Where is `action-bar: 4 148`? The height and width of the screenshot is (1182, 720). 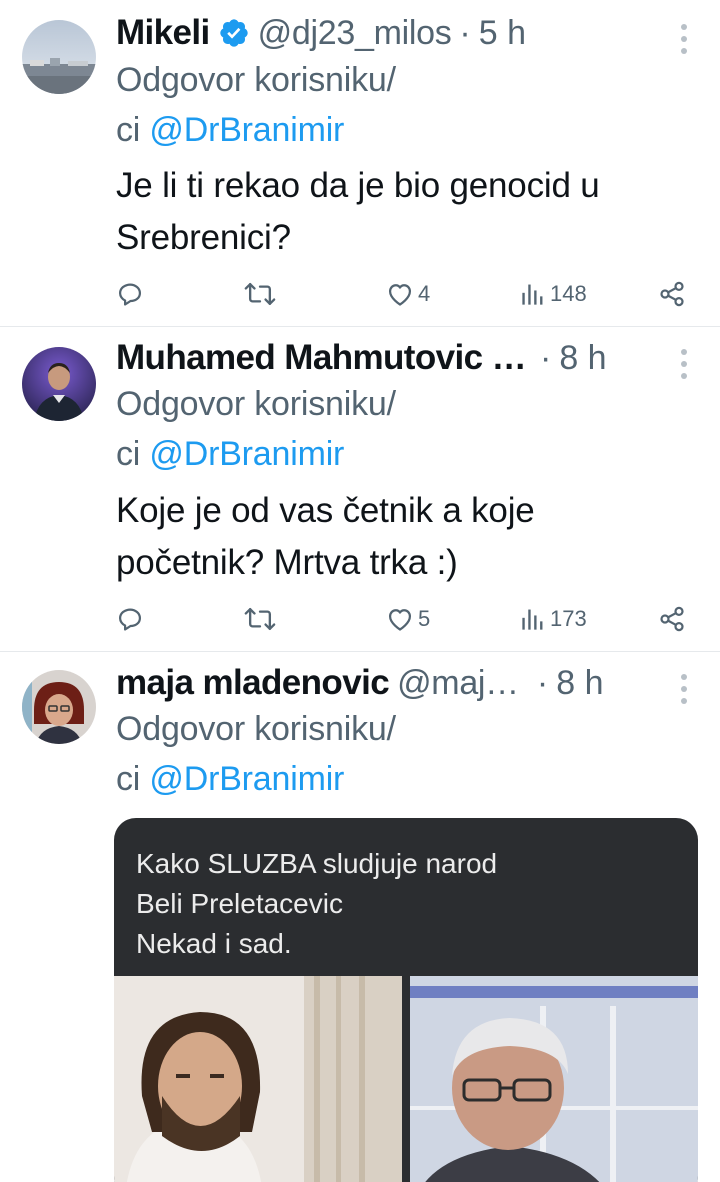
action-bar: 4 148 is located at coordinates (402, 294).